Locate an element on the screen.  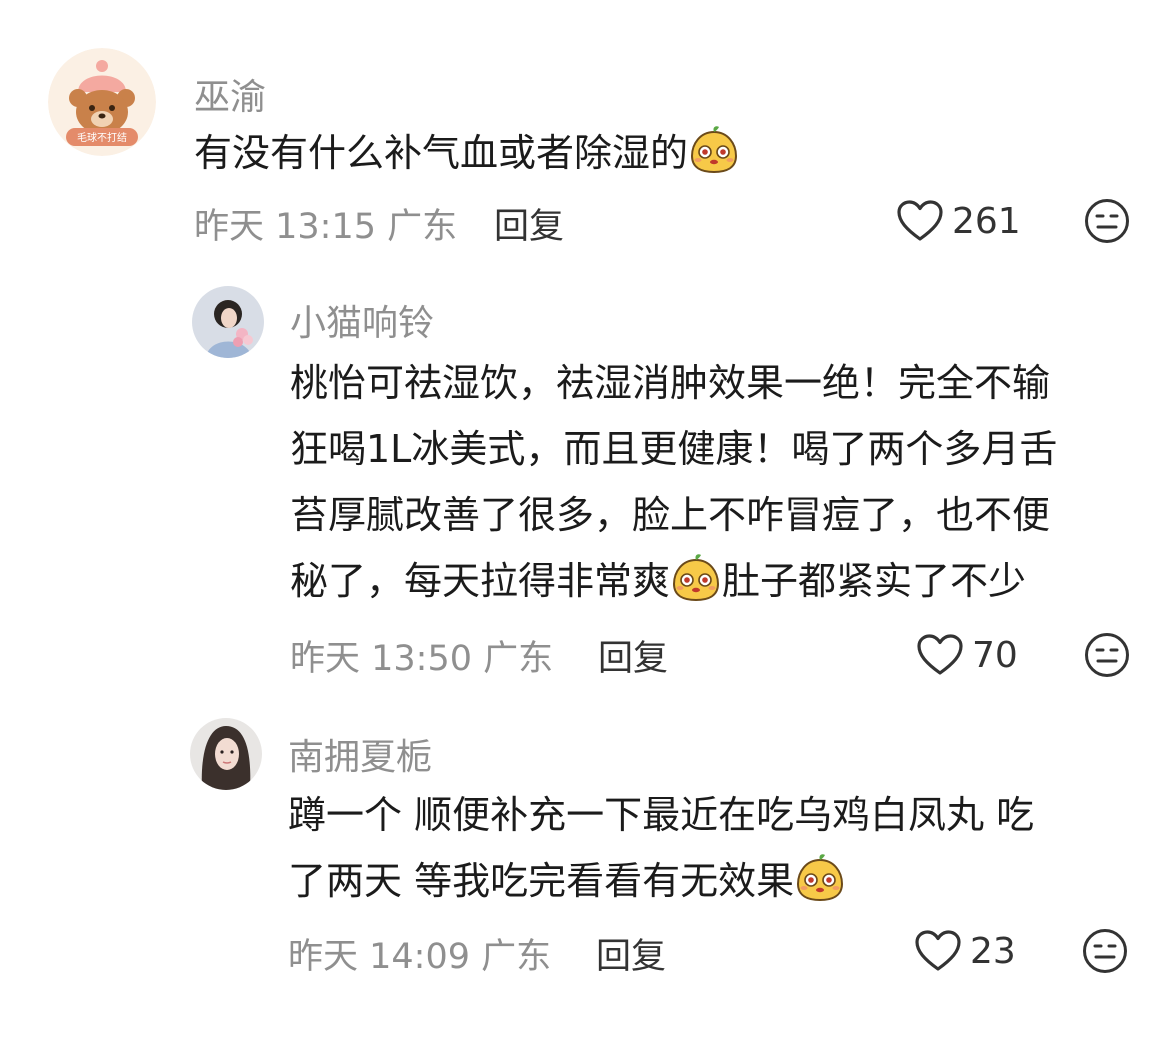
avatar: 毛球不打结 is located at coordinates (102, 102).